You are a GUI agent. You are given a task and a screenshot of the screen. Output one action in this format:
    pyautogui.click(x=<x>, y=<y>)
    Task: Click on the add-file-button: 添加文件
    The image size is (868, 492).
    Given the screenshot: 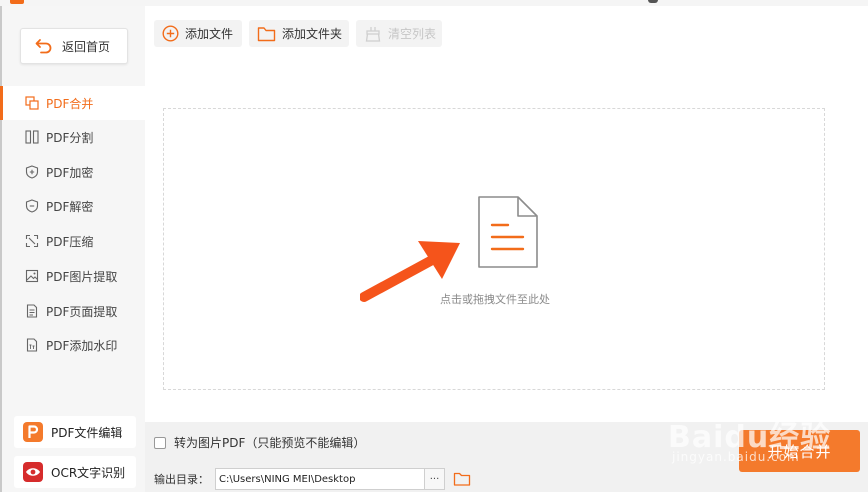 What is the action you would take?
    pyautogui.click(x=198, y=33)
    